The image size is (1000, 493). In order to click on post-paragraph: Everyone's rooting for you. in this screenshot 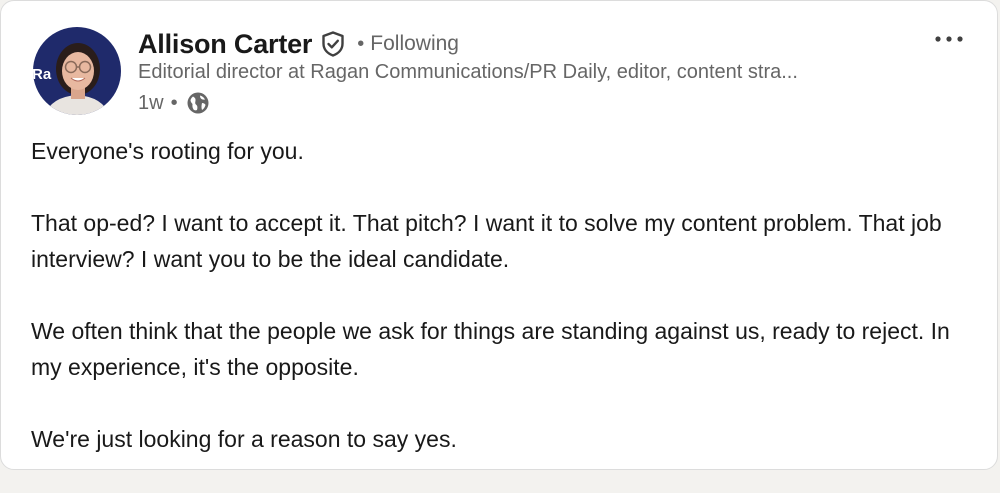, I will do `click(167, 151)`.